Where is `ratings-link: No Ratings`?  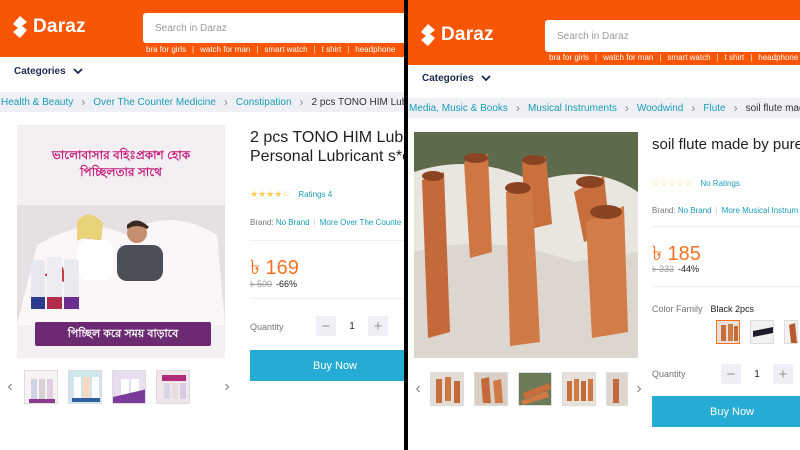 ratings-link: No Ratings is located at coordinates (720, 183).